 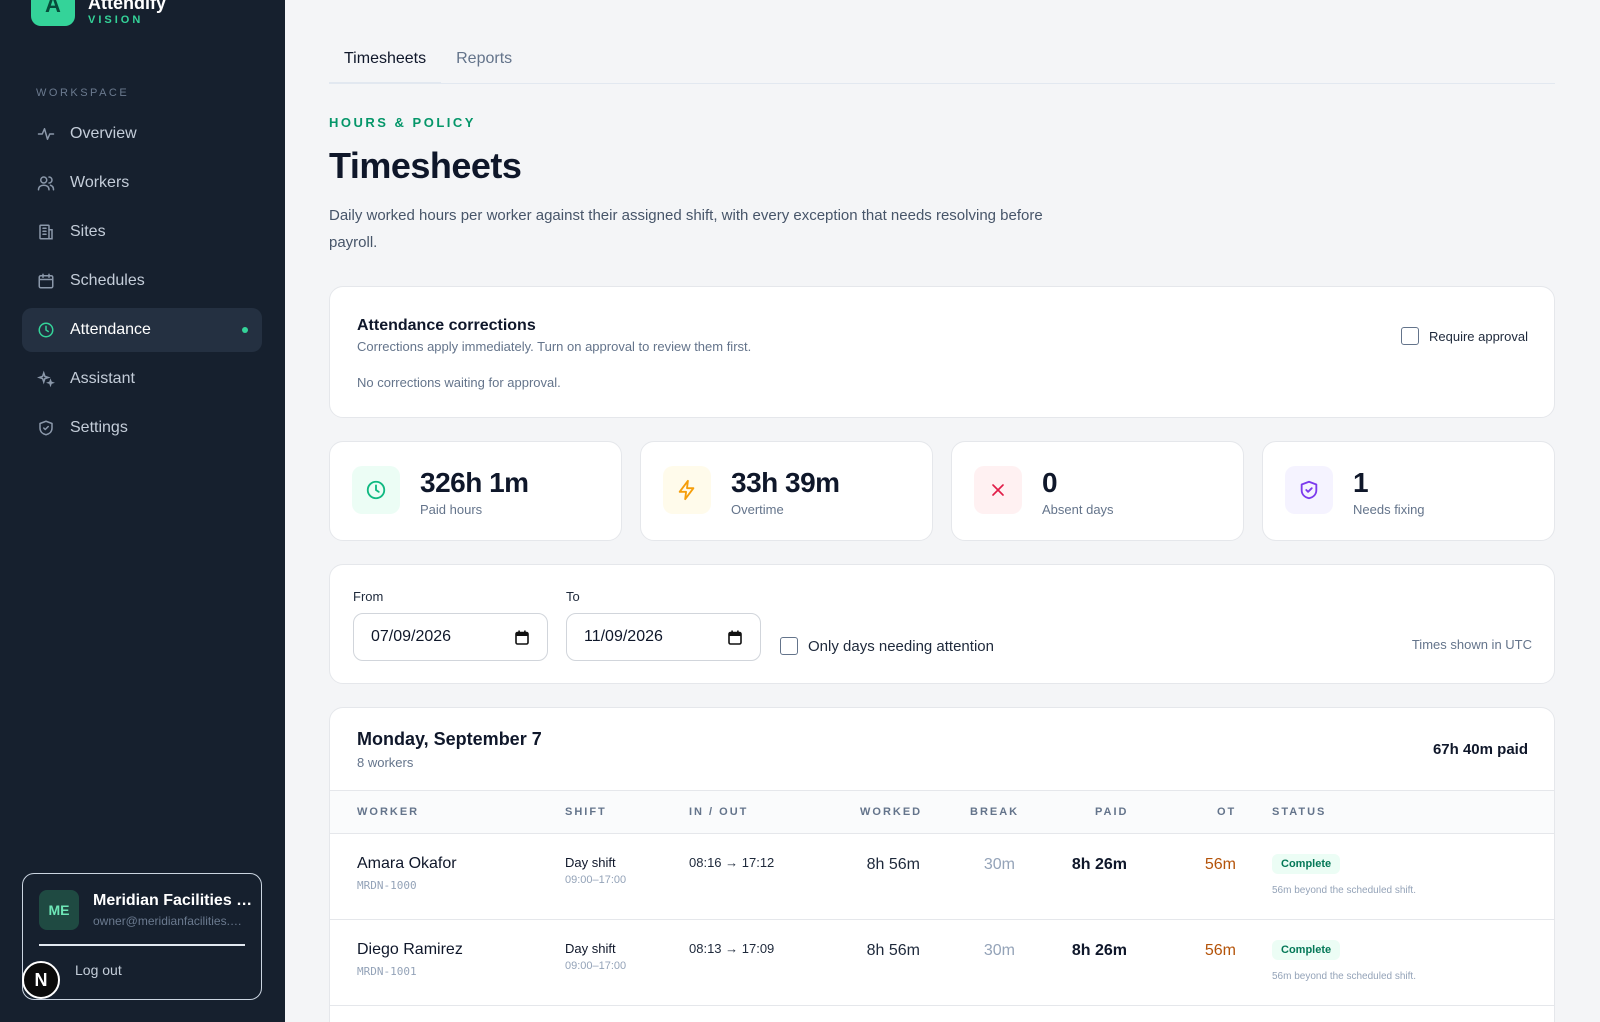 What do you see at coordinates (1408, 491) in the screenshot?
I see `stat-card-needs-fixing: 1 Needs fixing` at bounding box center [1408, 491].